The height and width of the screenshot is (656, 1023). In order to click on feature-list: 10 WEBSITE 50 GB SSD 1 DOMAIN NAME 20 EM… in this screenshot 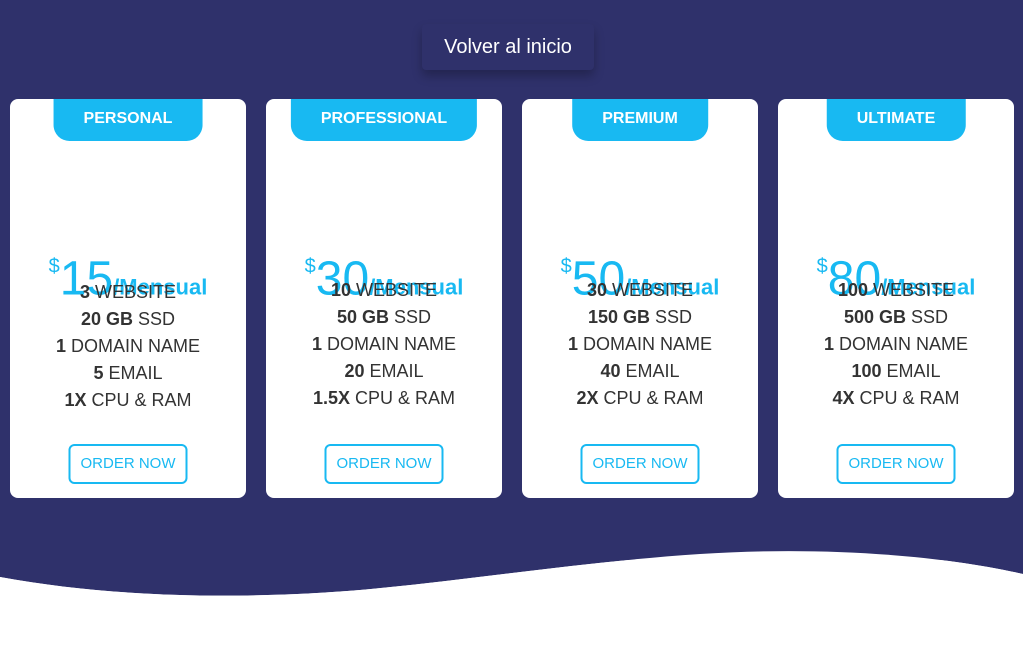, I will do `click(384, 344)`.